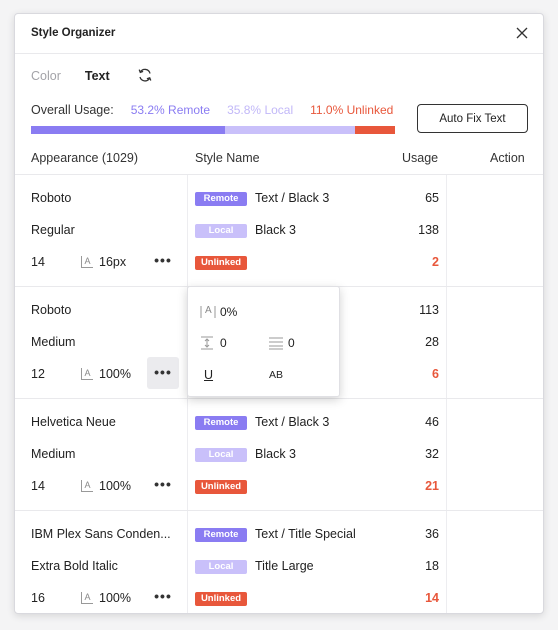 The width and height of the screenshot is (558, 630). I want to click on remote-usage: 36, so click(432, 534).